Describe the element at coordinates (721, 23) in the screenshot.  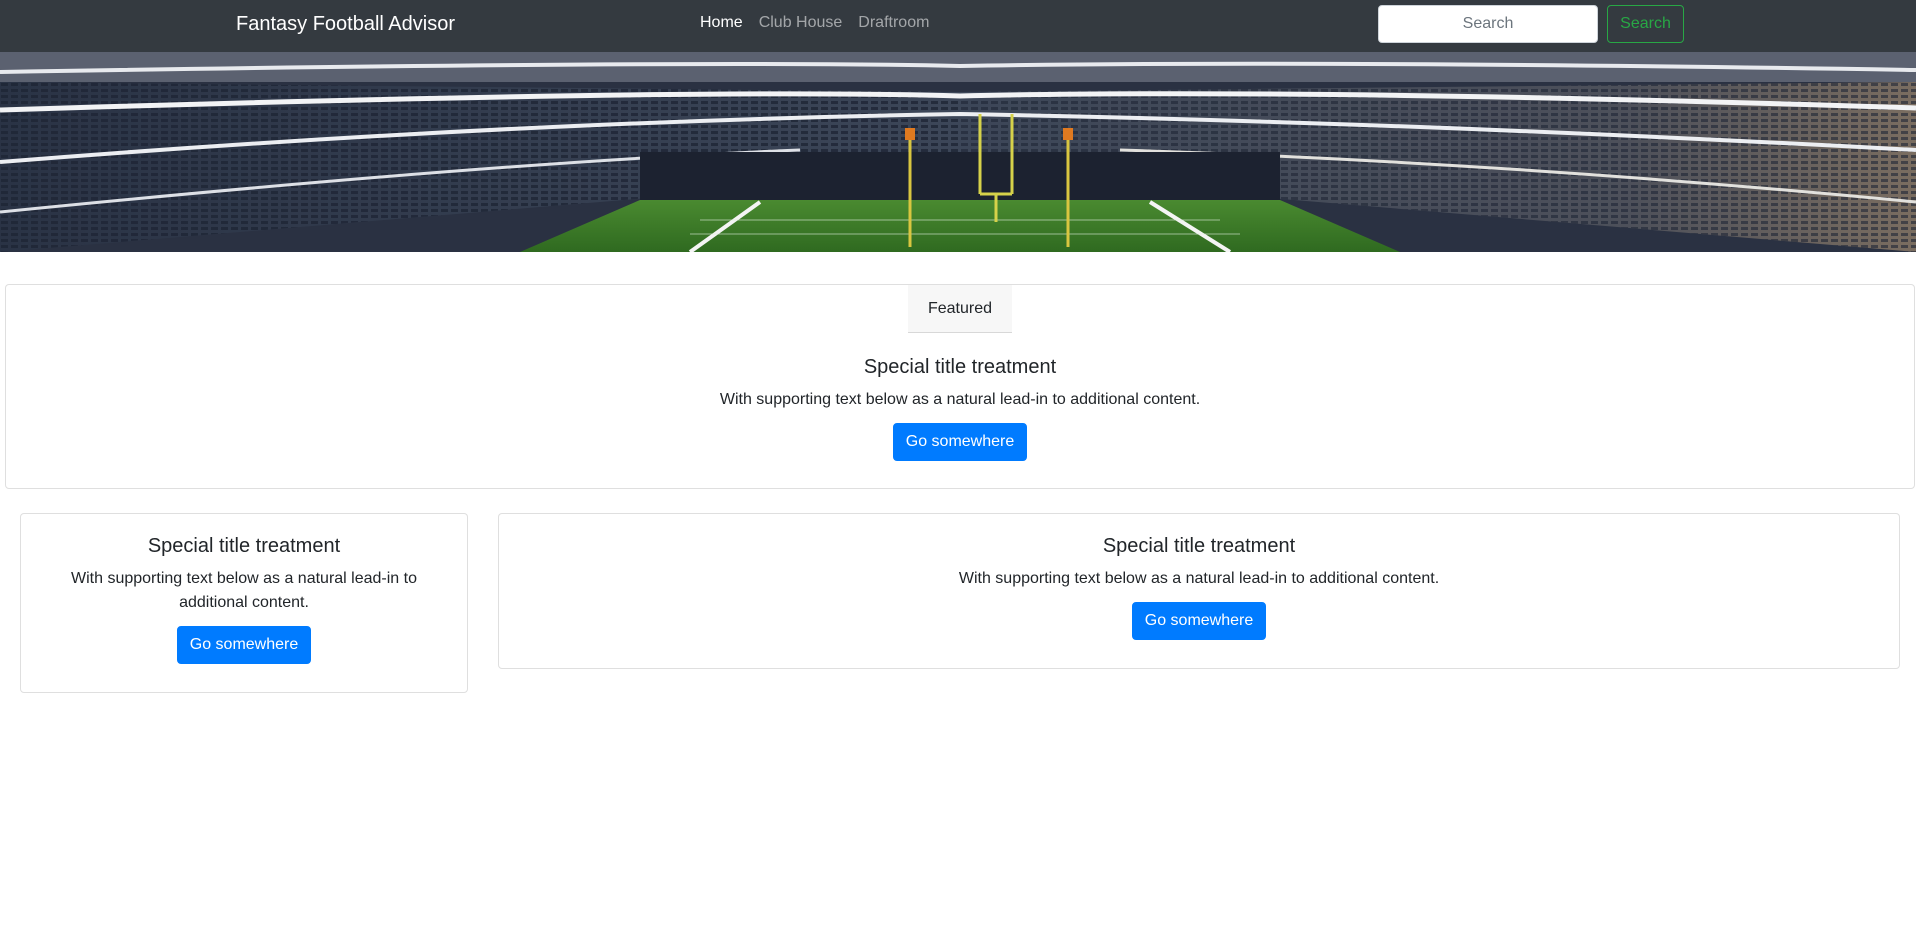
I see `nav-link-home: Home` at that location.